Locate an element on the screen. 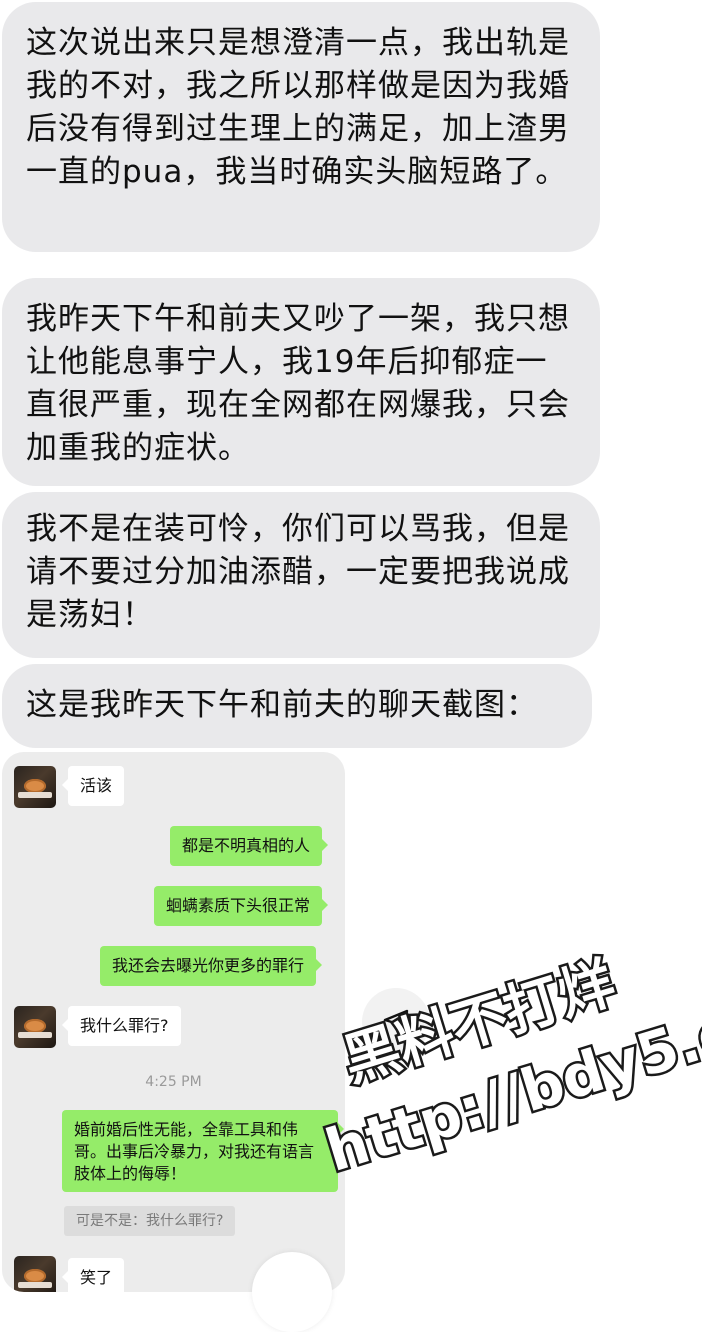 The width and height of the screenshot is (702, 1332). message-bubble-3: 我不是在装可怜，你们可以骂我，但是请不要过分加油添醋，一定要把我说成是荡妇！ is located at coordinates (301, 575).